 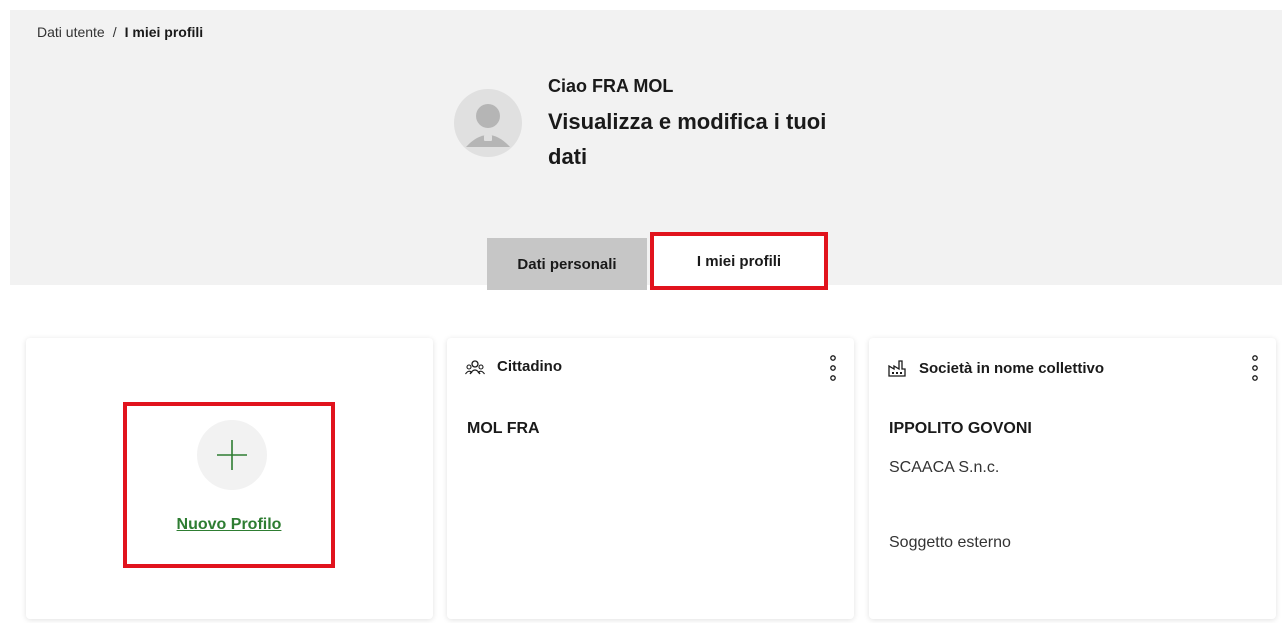 I want to click on card-type-label: Cittadino, so click(x=529, y=366).